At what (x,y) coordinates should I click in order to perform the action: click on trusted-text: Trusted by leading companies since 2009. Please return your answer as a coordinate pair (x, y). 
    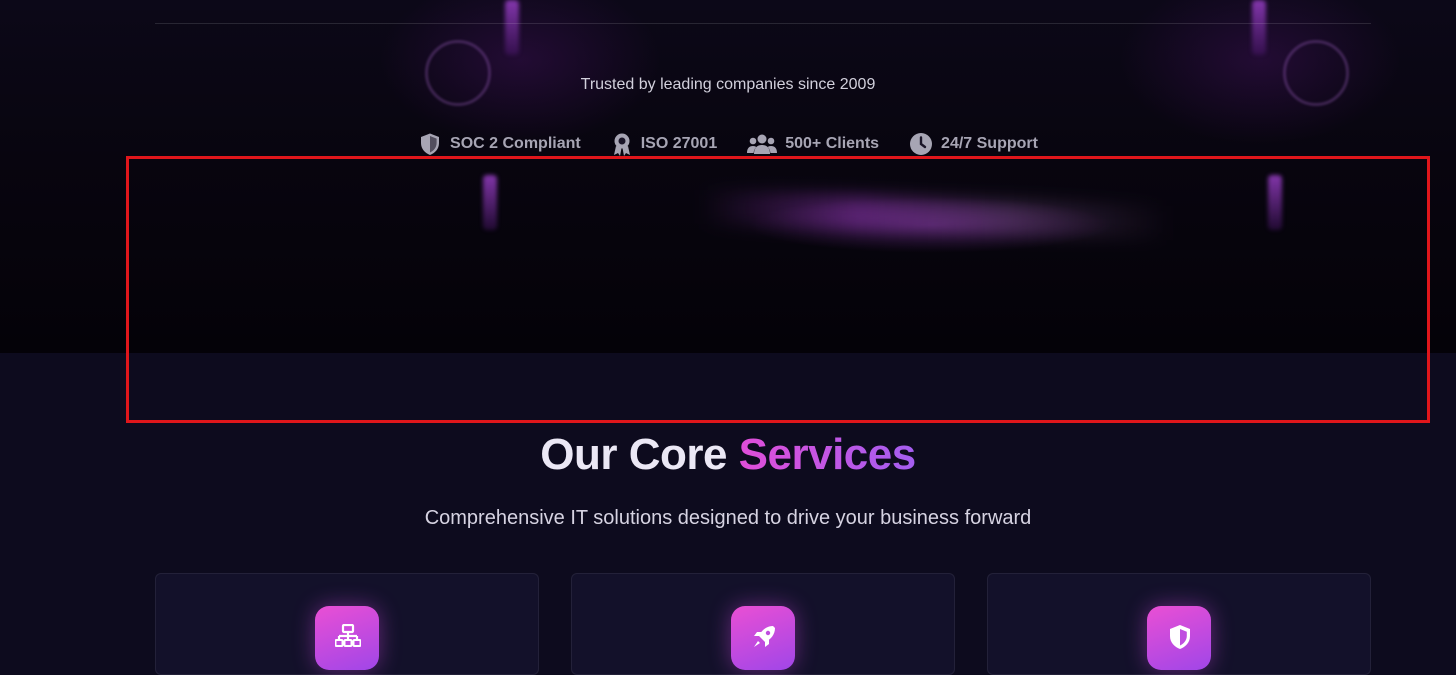
    Looking at the image, I should click on (728, 84).